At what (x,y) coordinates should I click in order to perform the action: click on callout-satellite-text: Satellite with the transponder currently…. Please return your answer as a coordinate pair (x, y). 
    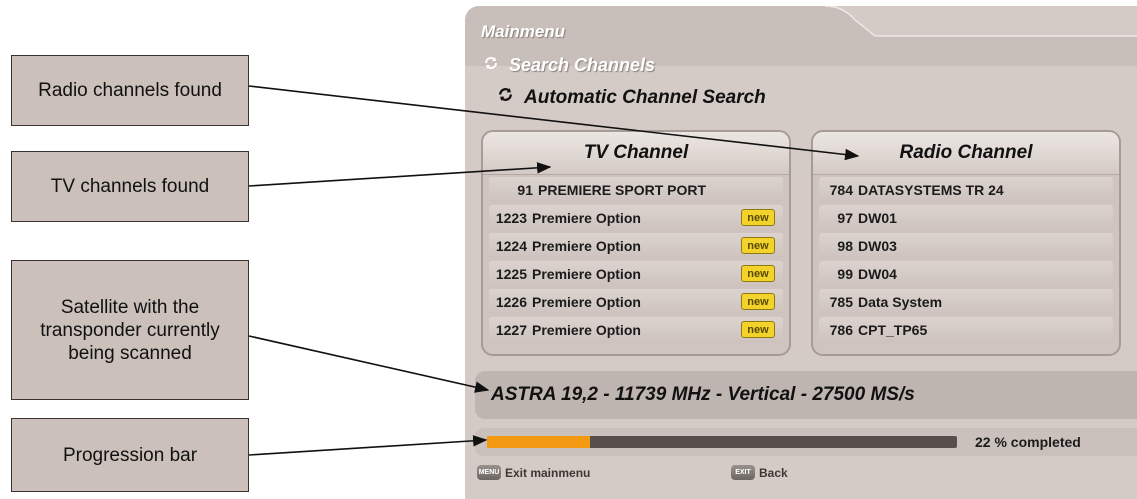
    Looking at the image, I should click on (130, 330).